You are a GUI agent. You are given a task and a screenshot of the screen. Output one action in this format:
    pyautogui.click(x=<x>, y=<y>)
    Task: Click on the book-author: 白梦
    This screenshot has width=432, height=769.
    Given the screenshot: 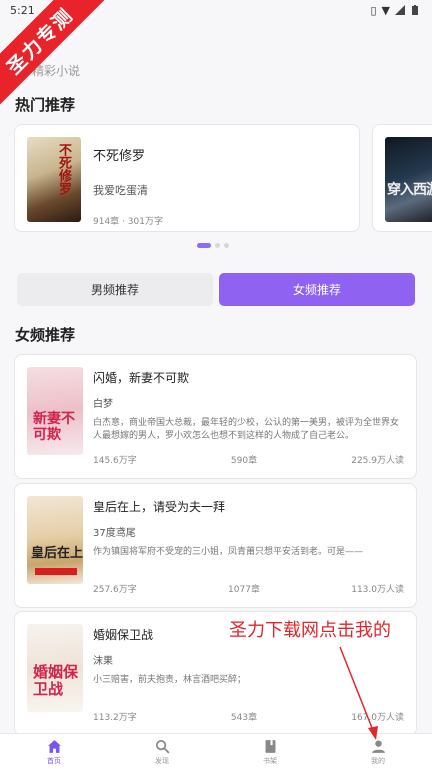 What is the action you would take?
    pyautogui.click(x=103, y=404)
    